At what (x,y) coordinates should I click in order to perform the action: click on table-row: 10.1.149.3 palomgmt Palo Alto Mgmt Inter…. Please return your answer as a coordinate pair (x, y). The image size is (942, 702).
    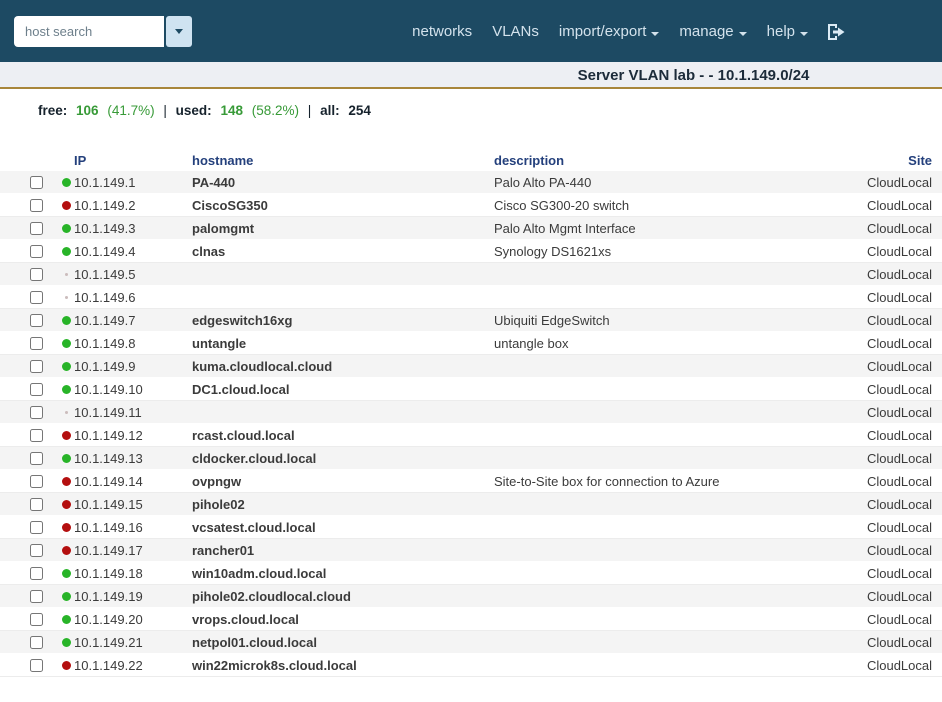
    Looking at the image, I should click on (471, 228).